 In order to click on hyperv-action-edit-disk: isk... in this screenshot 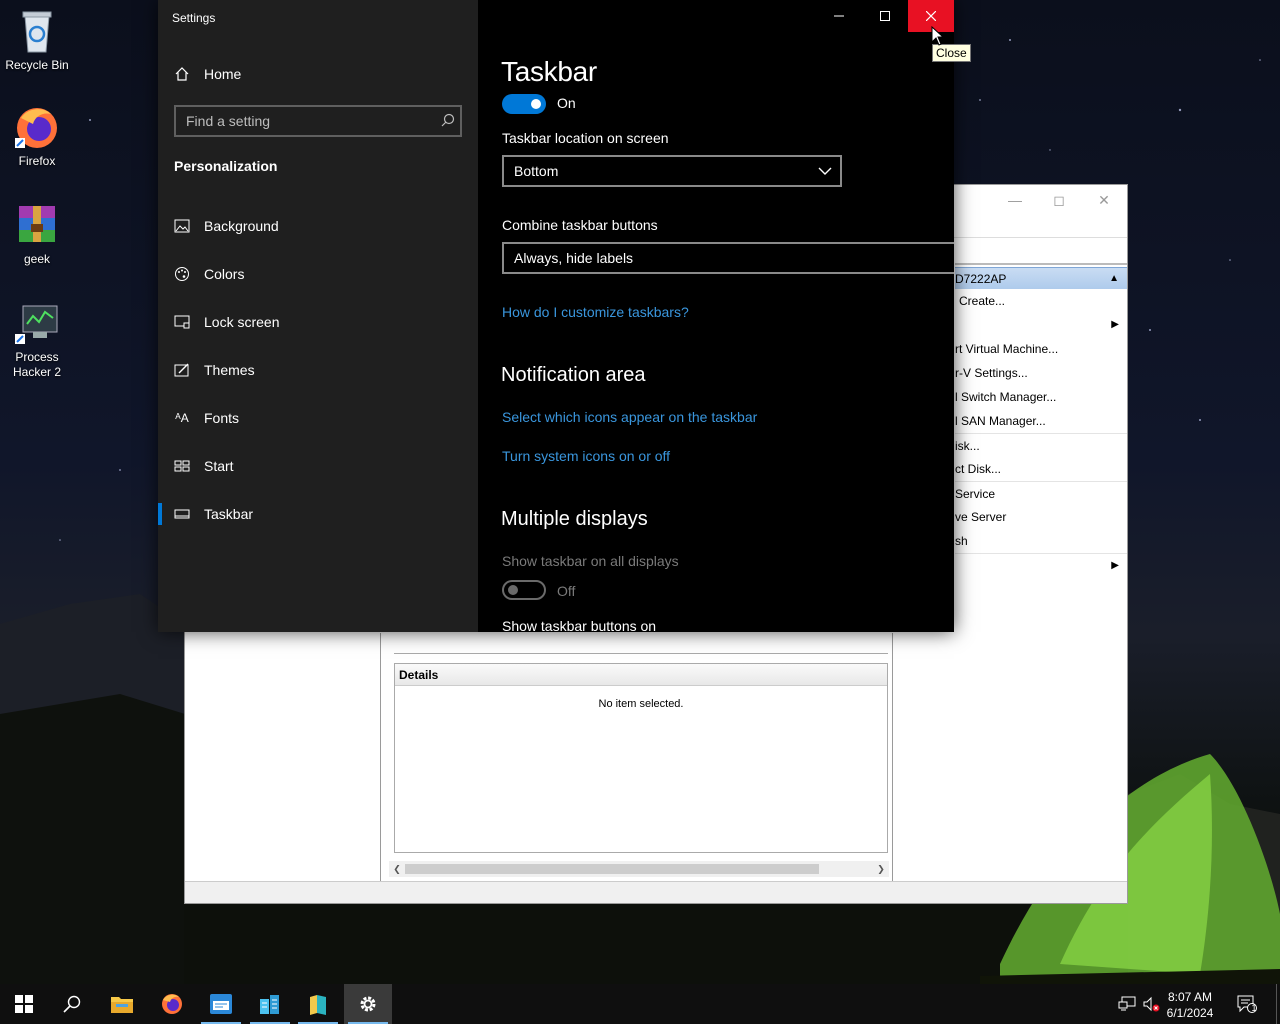, I will do `click(1041, 445)`.